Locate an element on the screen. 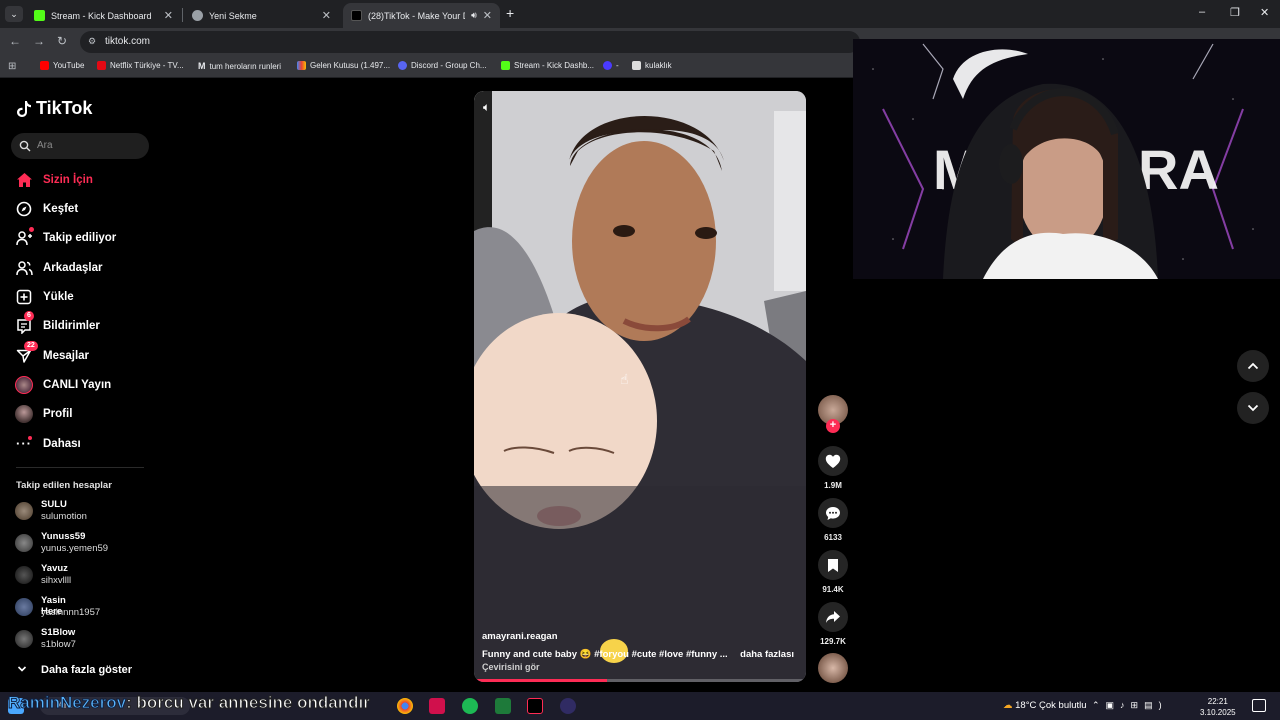 This screenshot has width=1280, height=720. restore-icon: ❐ is located at coordinates (1235, 12).